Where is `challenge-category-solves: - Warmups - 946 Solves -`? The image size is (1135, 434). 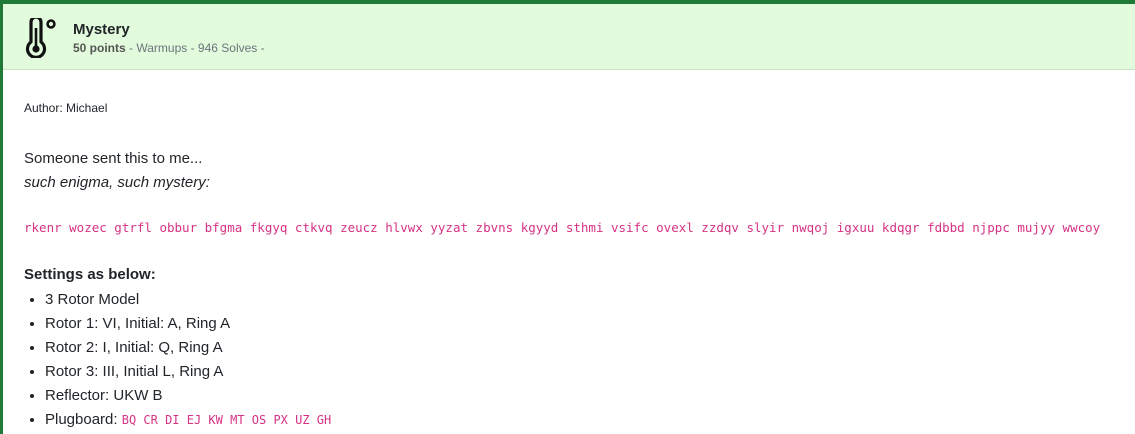 challenge-category-solves: - Warmups - 946 Solves - is located at coordinates (195, 48).